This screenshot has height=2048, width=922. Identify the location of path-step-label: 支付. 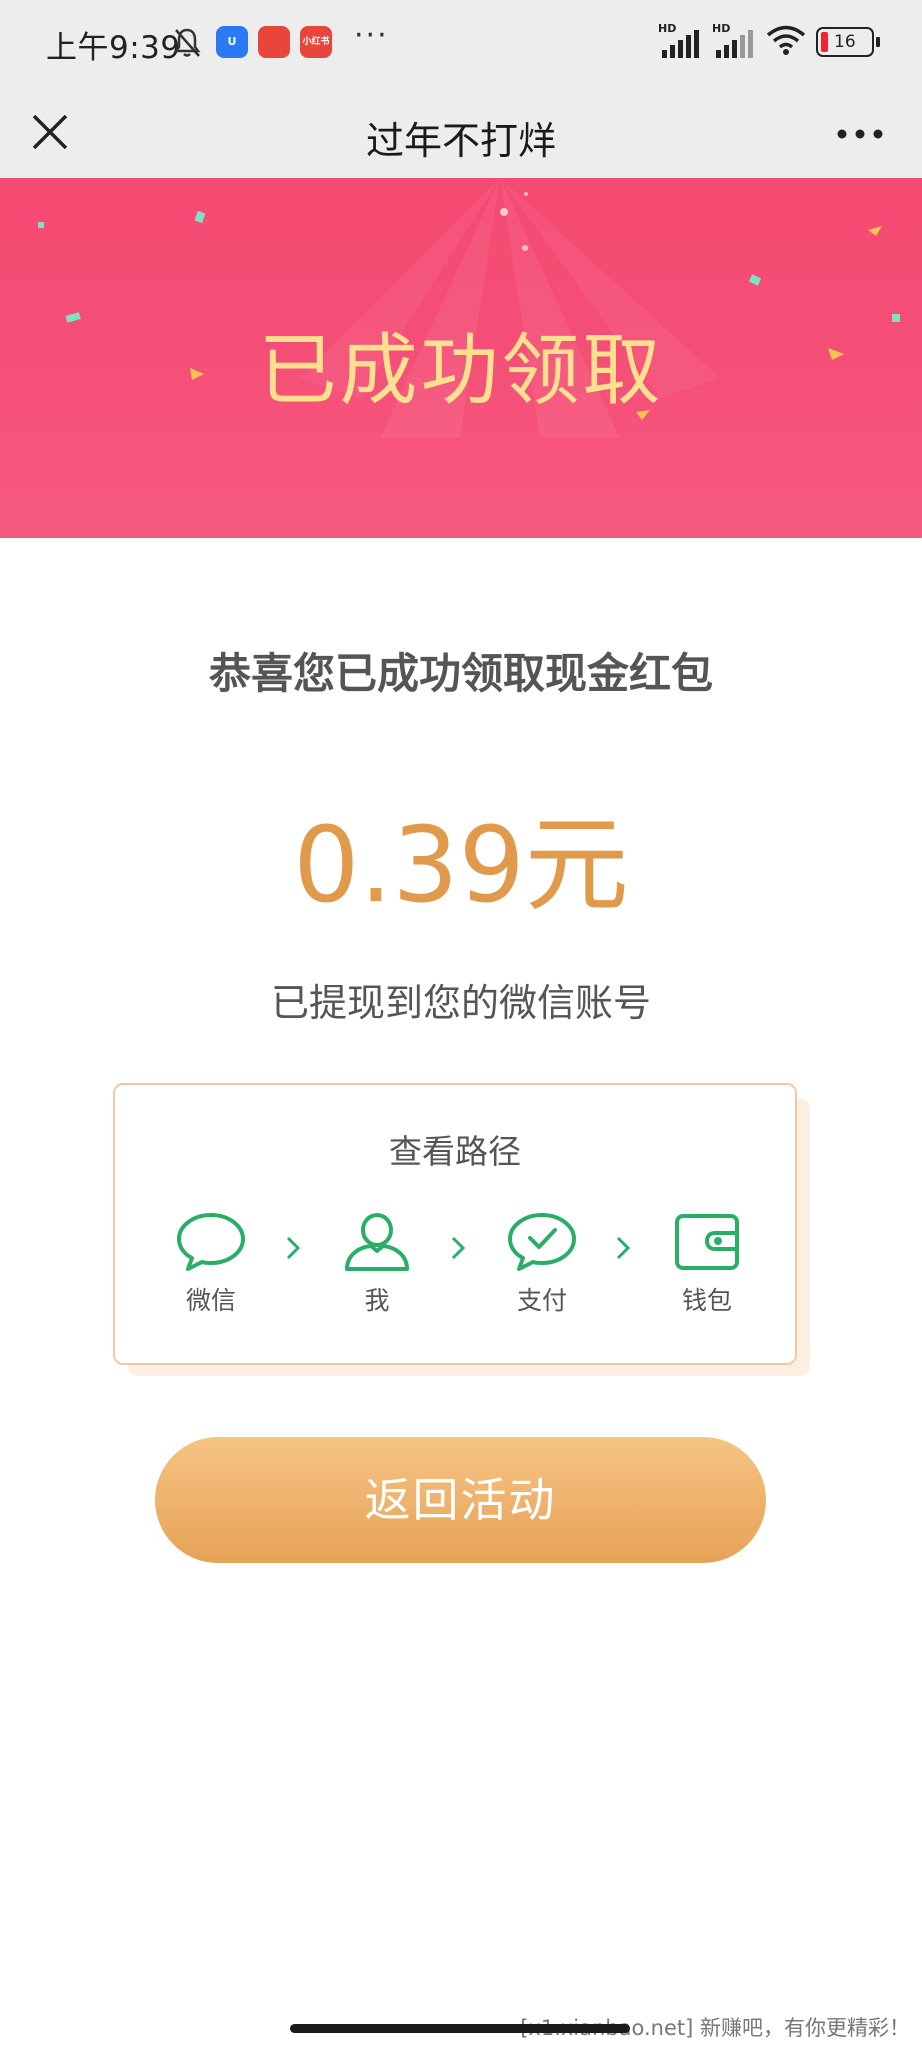
(541, 1300).